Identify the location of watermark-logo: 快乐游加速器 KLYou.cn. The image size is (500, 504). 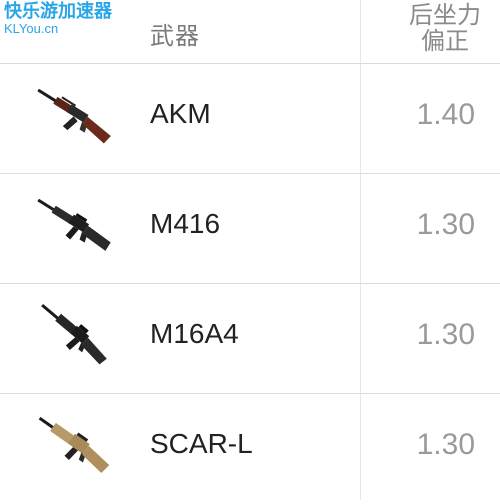
(58, 19).